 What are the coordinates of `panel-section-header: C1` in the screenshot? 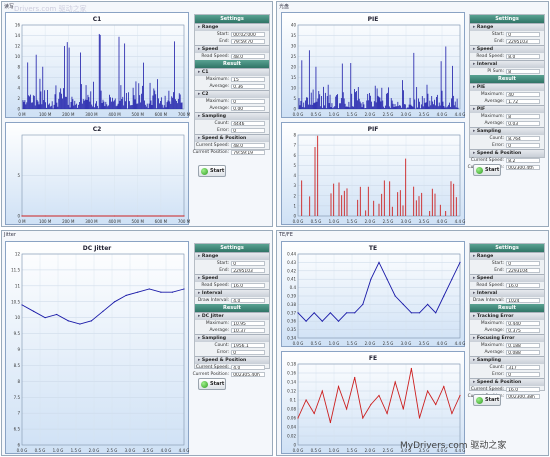 It's located at (232, 72).